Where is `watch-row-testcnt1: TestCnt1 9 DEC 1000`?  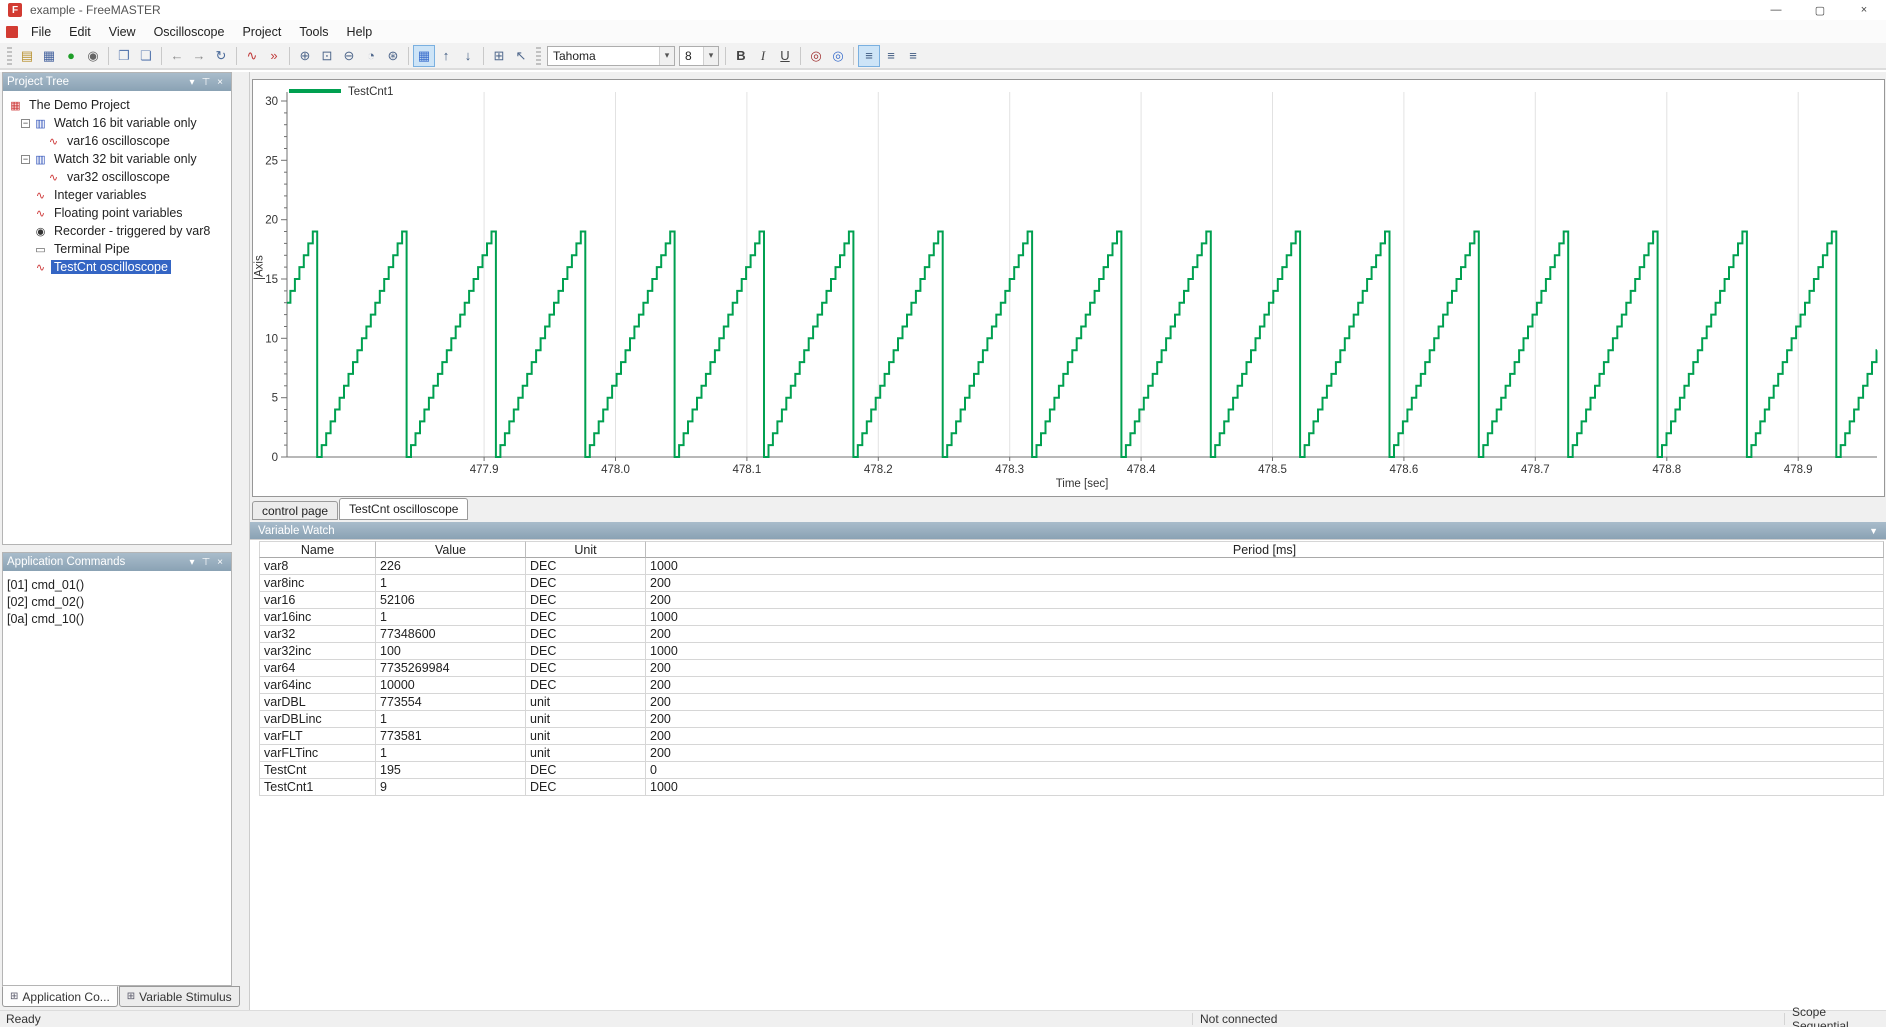 watch-row-testcnt1: TestCnt1 9 DEC 1000 is located at coordinates (1071, 787).